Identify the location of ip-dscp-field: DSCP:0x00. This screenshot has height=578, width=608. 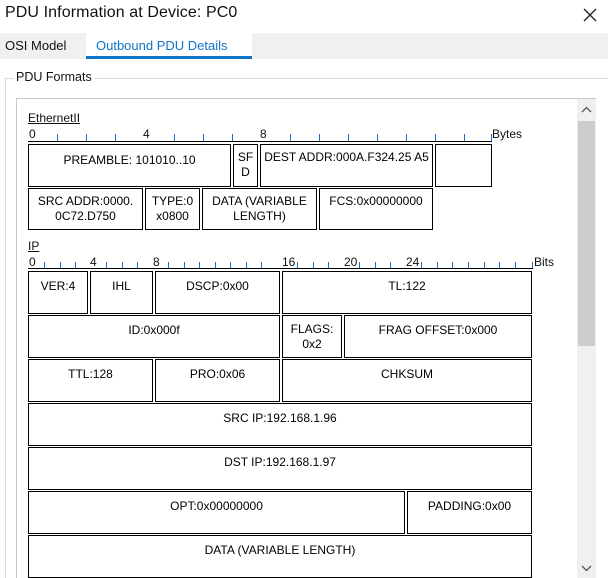
(217, 292).